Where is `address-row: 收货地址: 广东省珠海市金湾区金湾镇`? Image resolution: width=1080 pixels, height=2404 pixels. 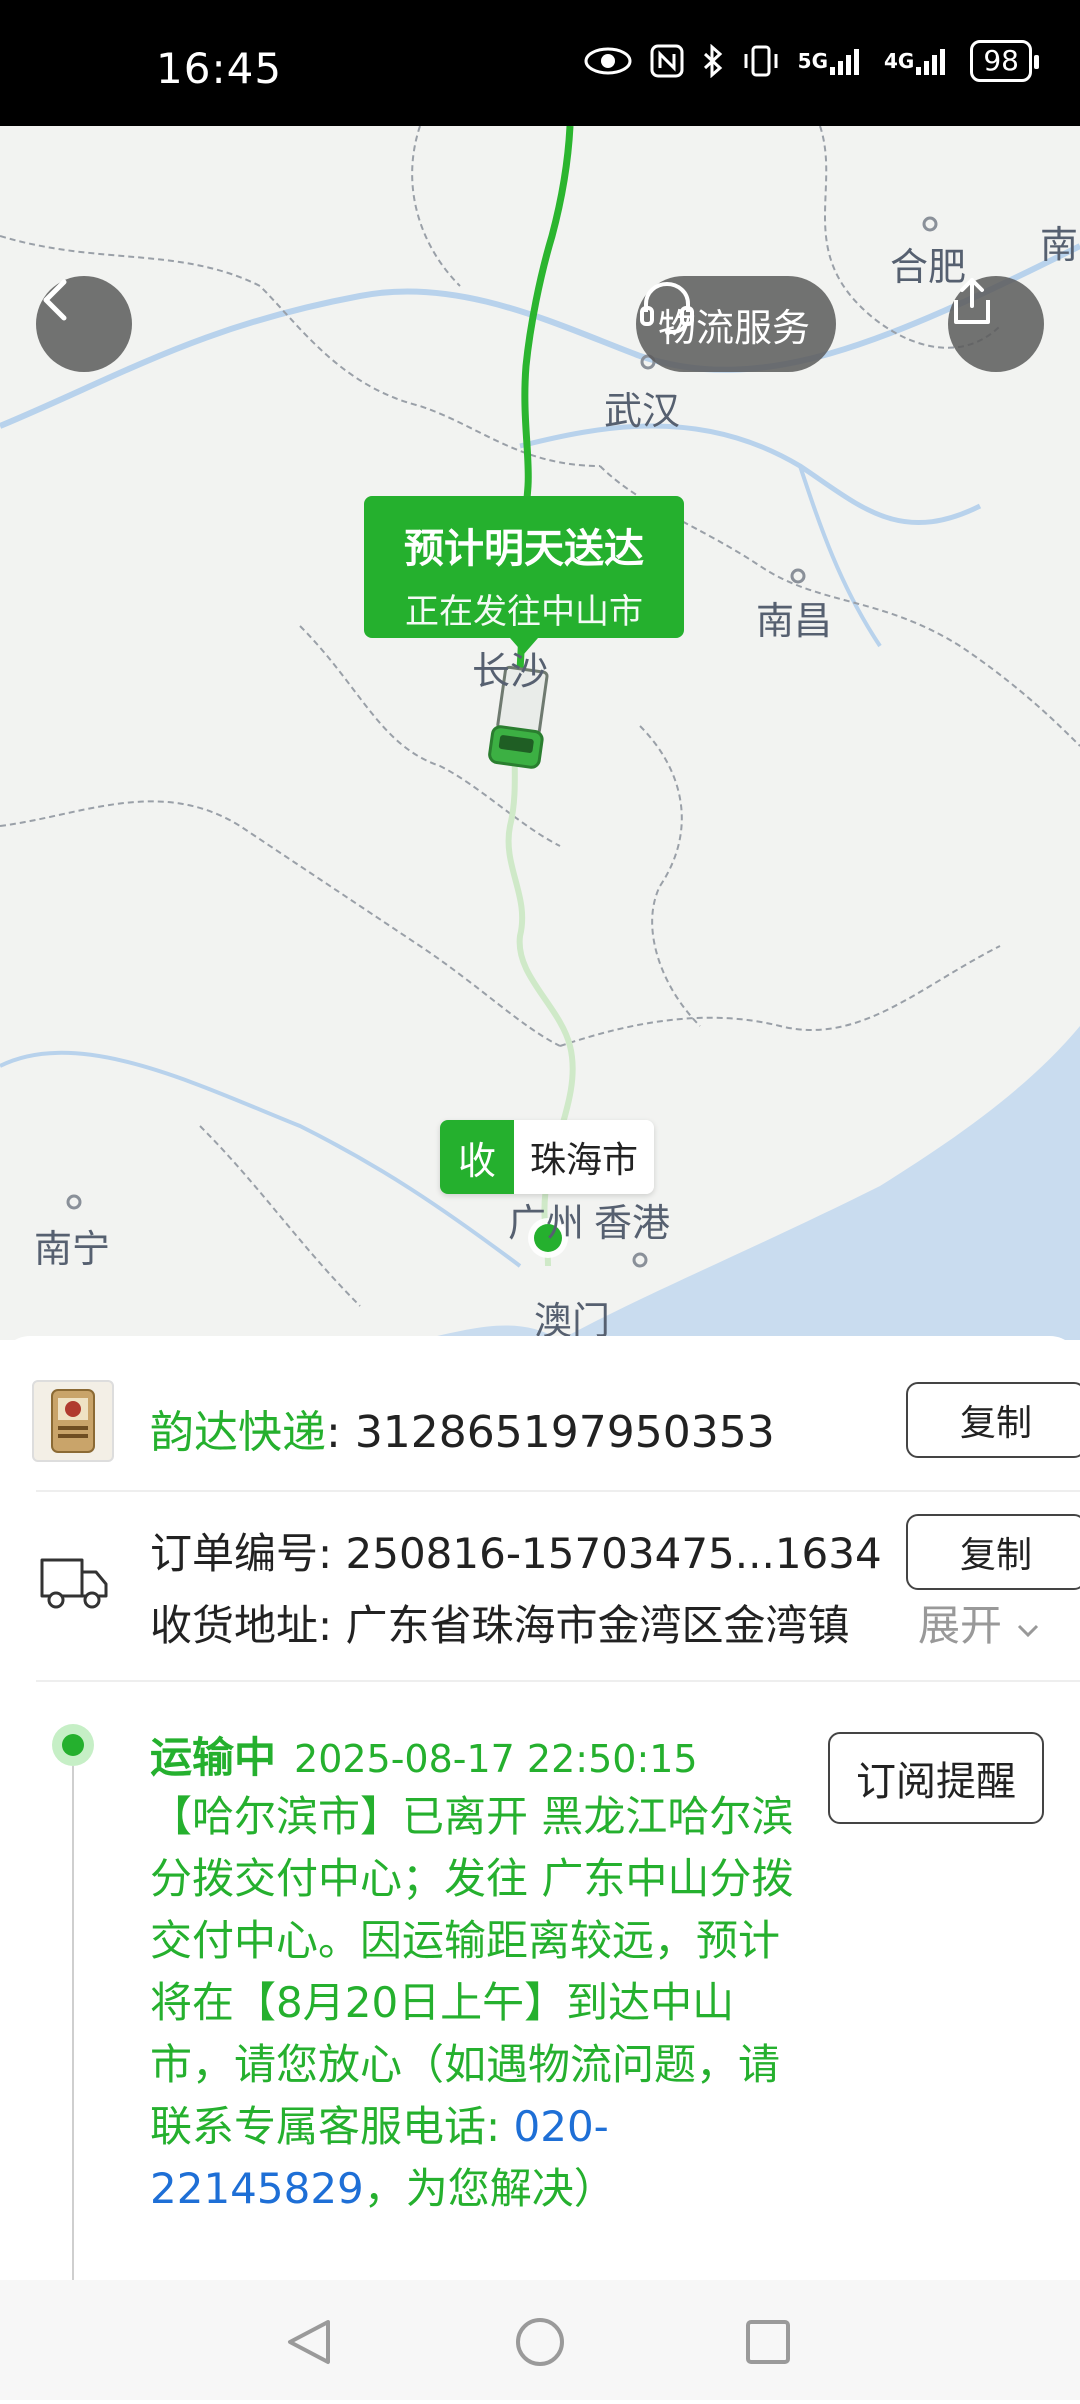 address-row: 收货地址: 广东省珠海市金湾区金湾镇 is located at coordinates (520, 1622).